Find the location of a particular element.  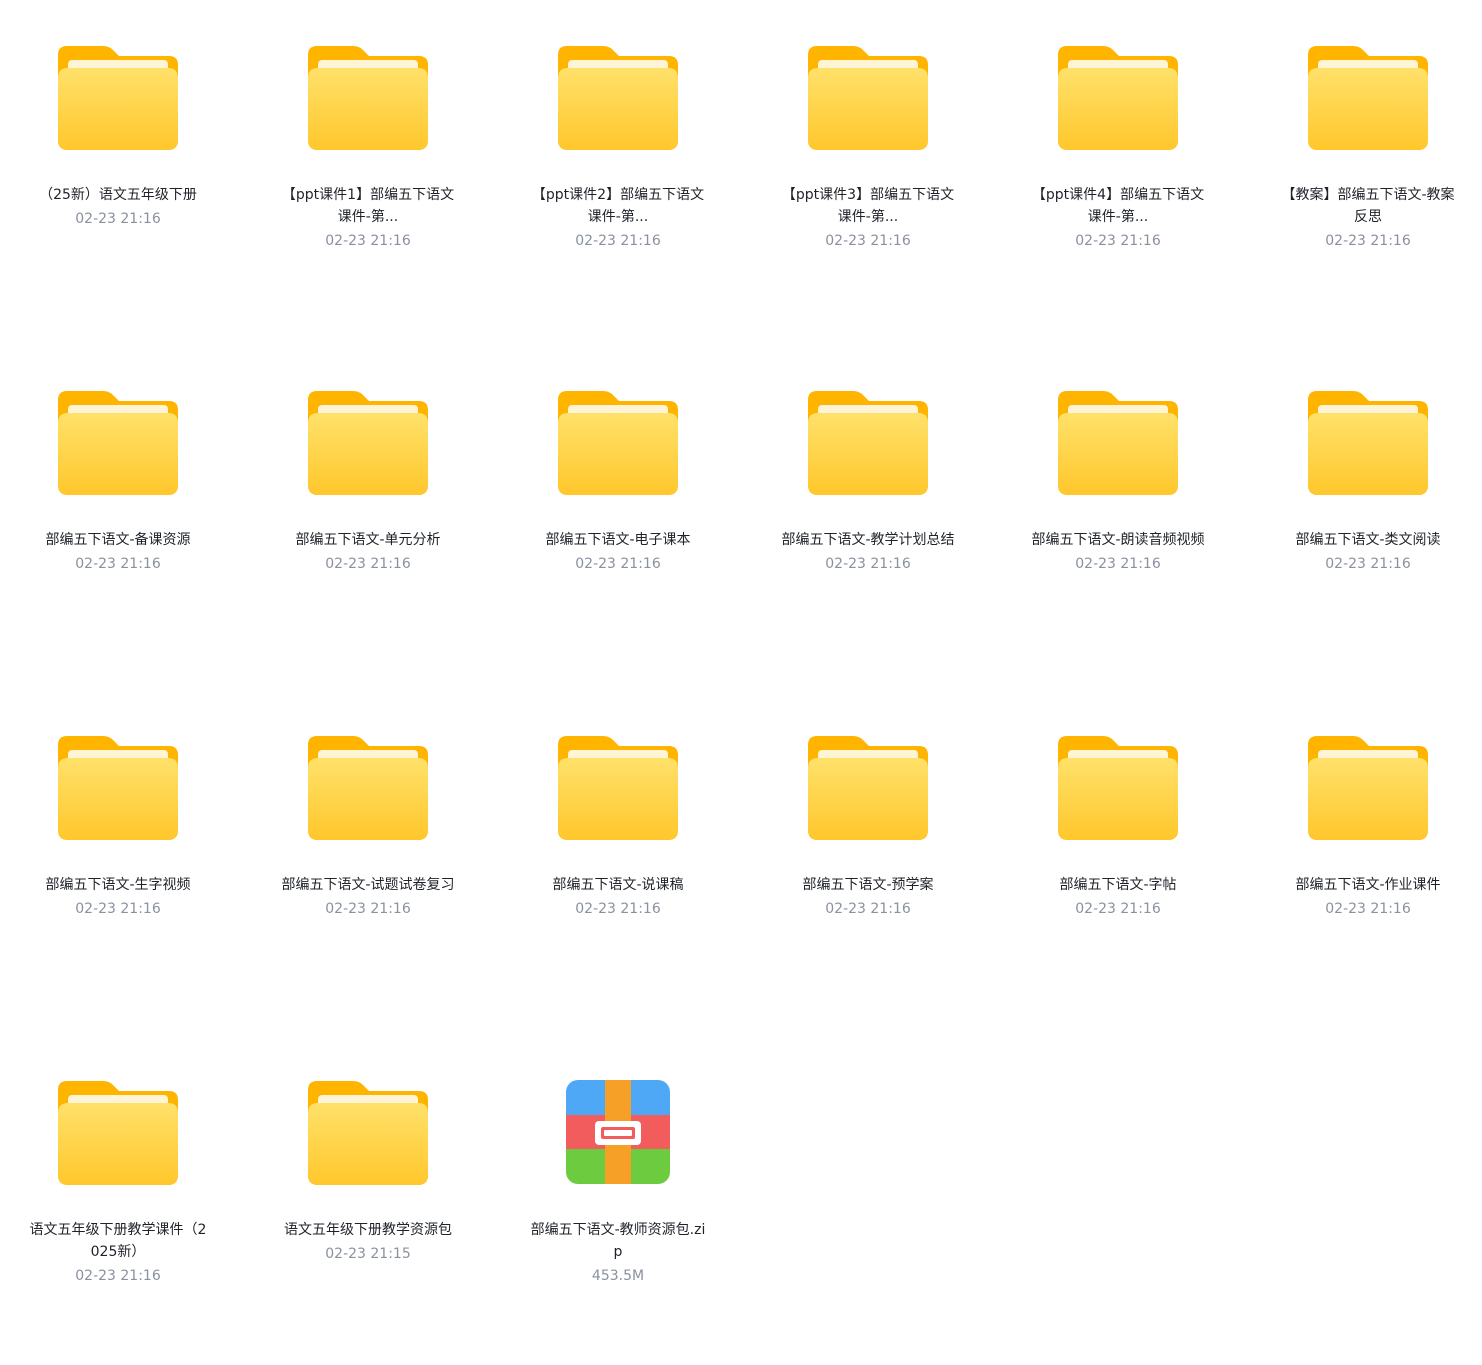

item-name-text: 部编五下语文-备课资源 is located at coordinates (118, 540).